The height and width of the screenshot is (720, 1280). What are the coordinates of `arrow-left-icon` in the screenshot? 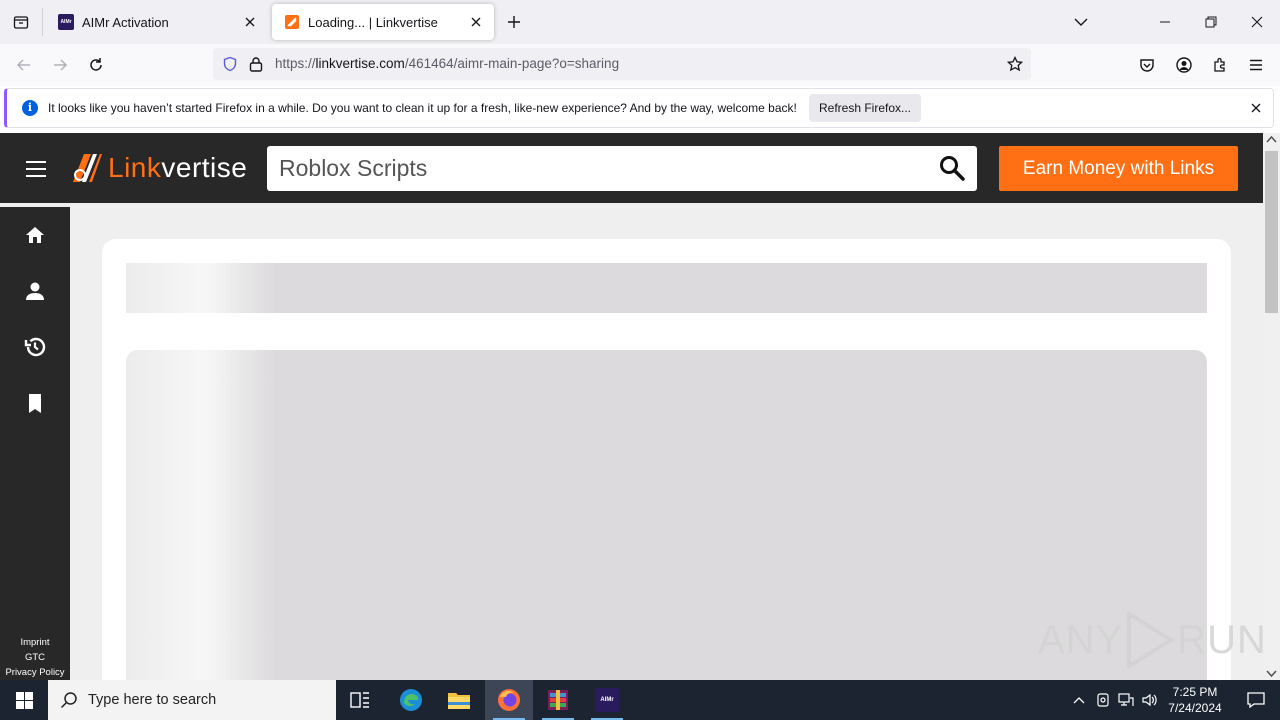 It's located at (23, 65).